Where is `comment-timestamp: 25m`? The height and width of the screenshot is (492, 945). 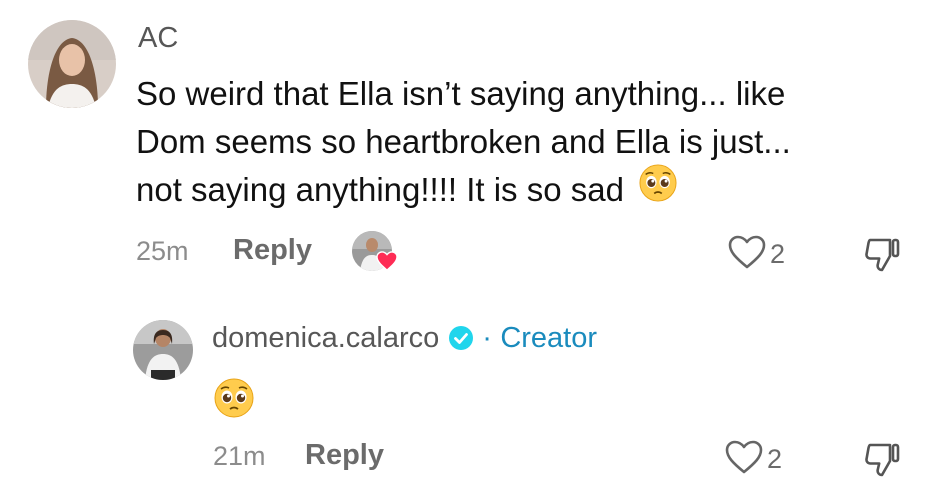
comment-timestamp: 25m is located at coordinates (162, 251).